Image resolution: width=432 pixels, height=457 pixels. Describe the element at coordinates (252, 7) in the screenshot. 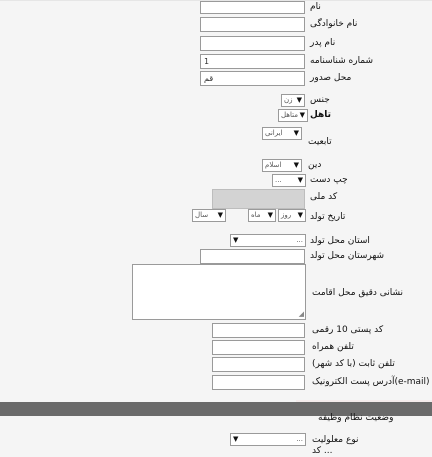

I see `first-name-field` at that location.